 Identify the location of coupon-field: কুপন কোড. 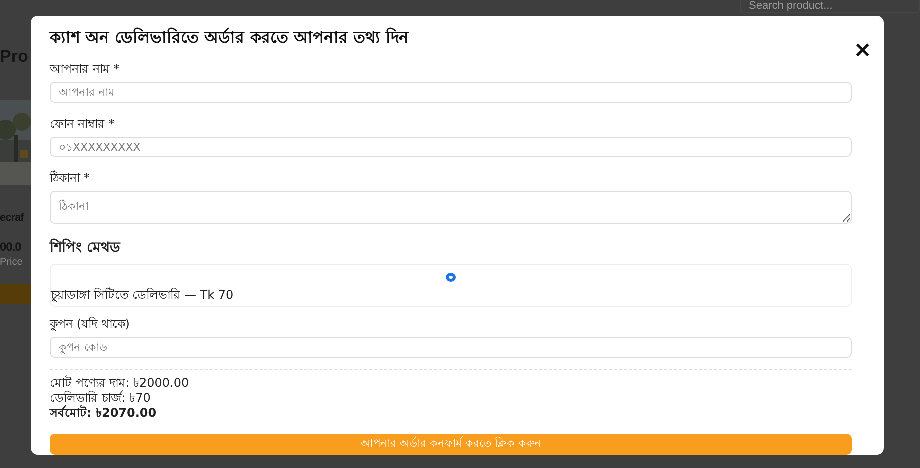
(451, 347).